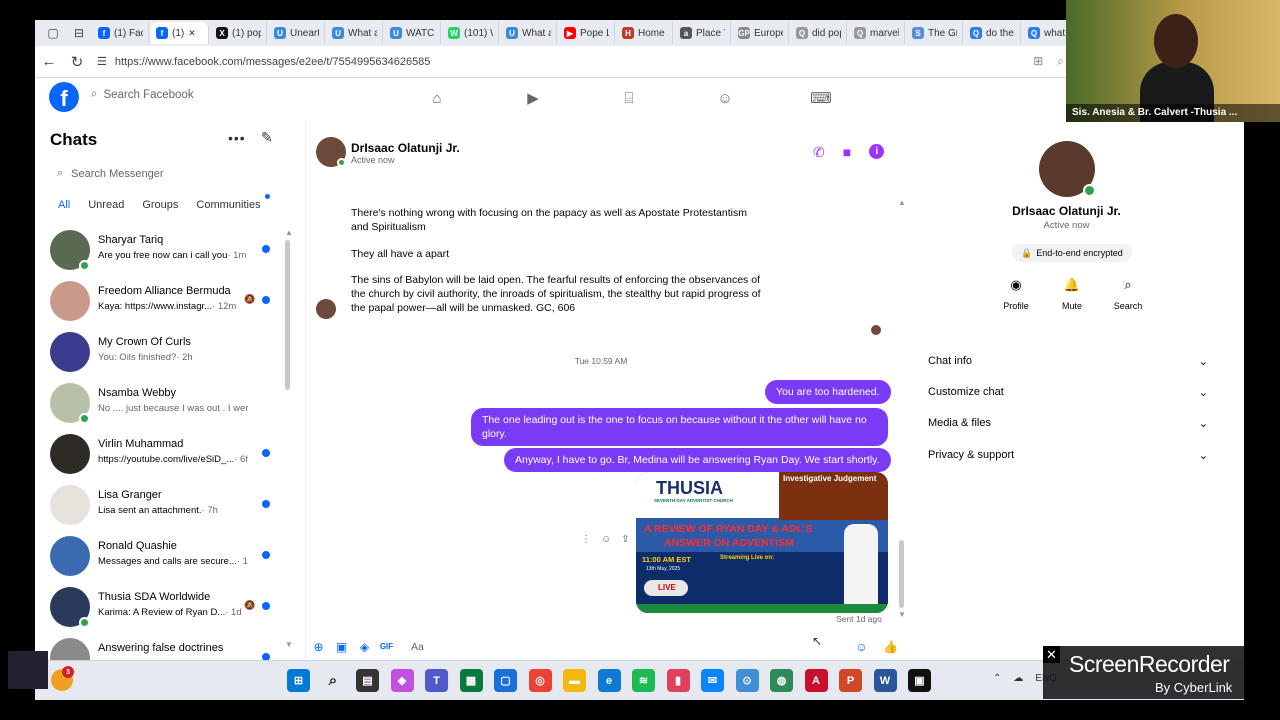 The image size is (1280, 720). What do you see at coordinates (850, 680) in the screenshot?
I see `powerpoint-icon: P` at bounding box center [850, 680].